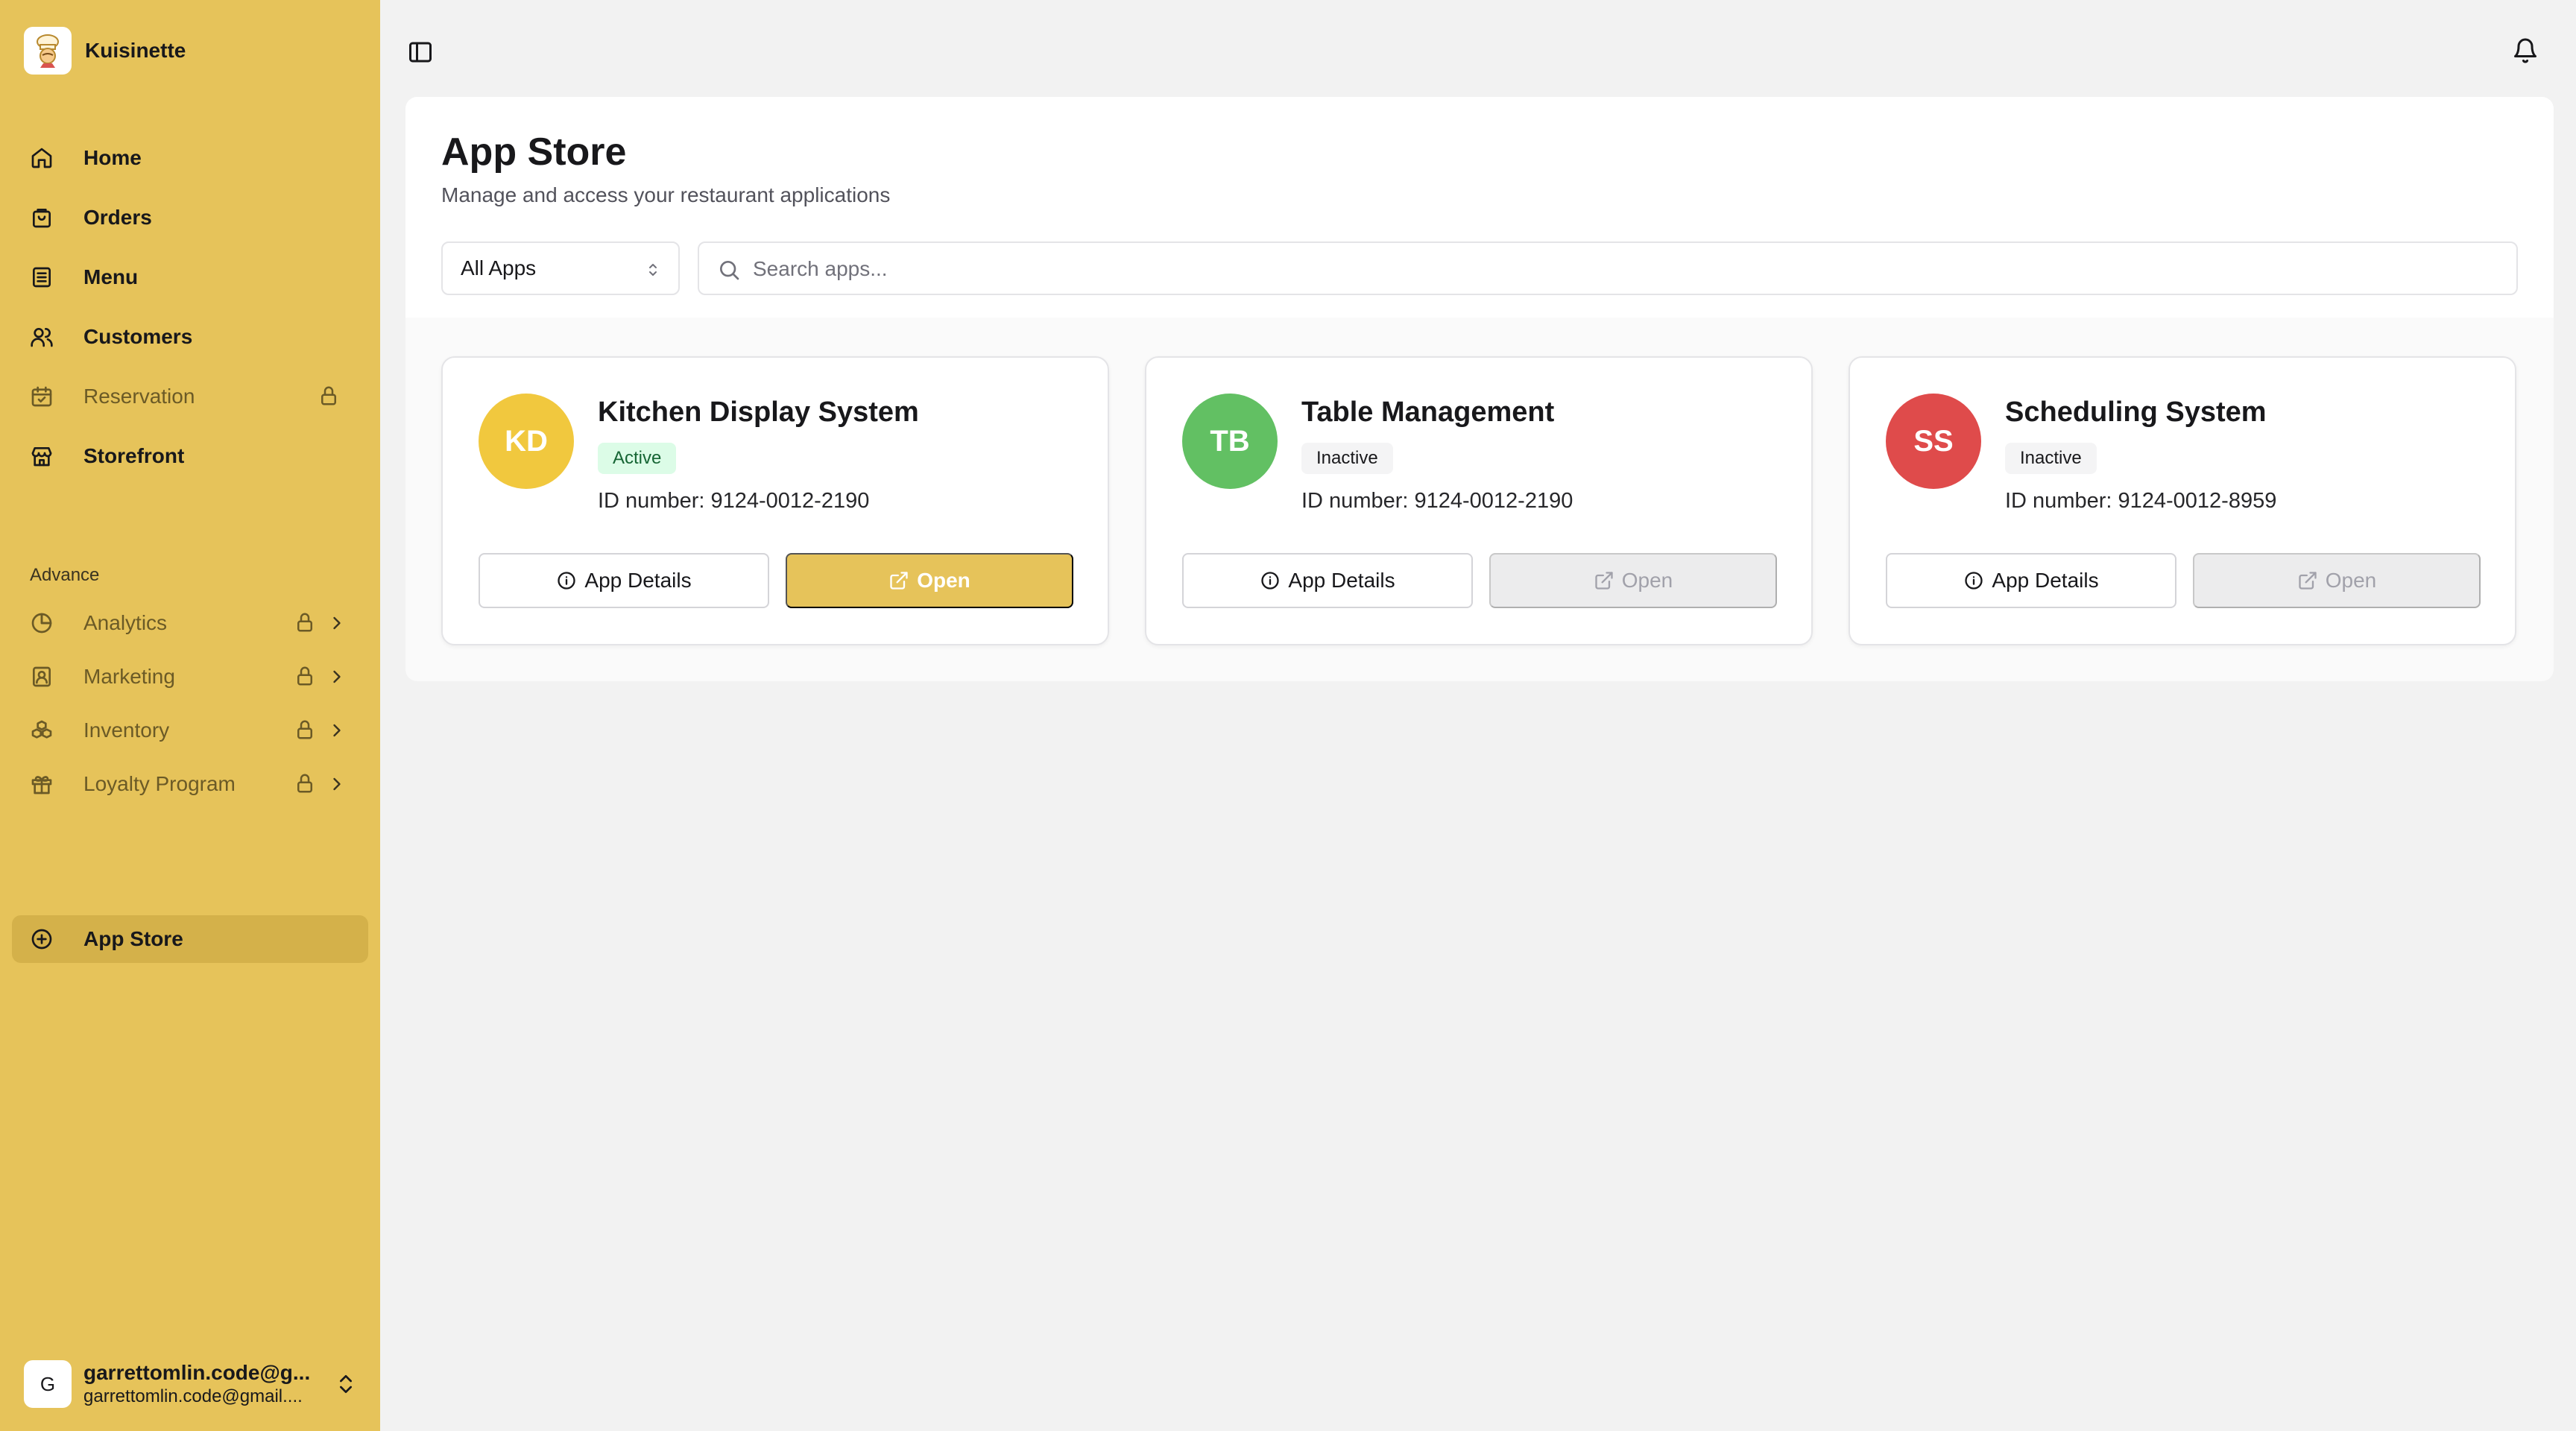  What do you see at coordinates (133, 939) in the screenshot?
I see `sidebar-item-label: App Store` at bounding box center [133, 939].